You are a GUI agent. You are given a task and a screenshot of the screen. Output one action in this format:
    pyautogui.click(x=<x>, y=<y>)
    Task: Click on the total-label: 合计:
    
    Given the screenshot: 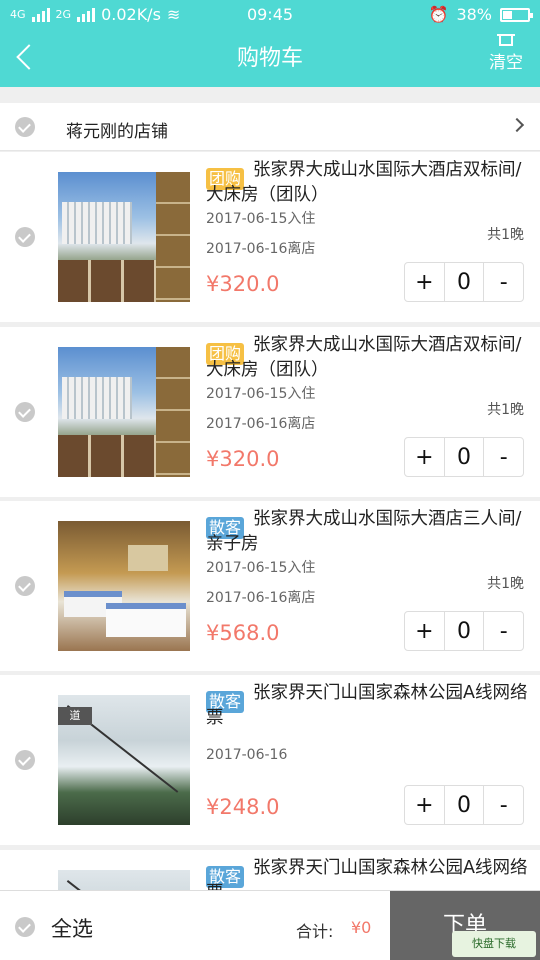 What is the action you would take?
    pyautogui.click(x=315, y=931)
    